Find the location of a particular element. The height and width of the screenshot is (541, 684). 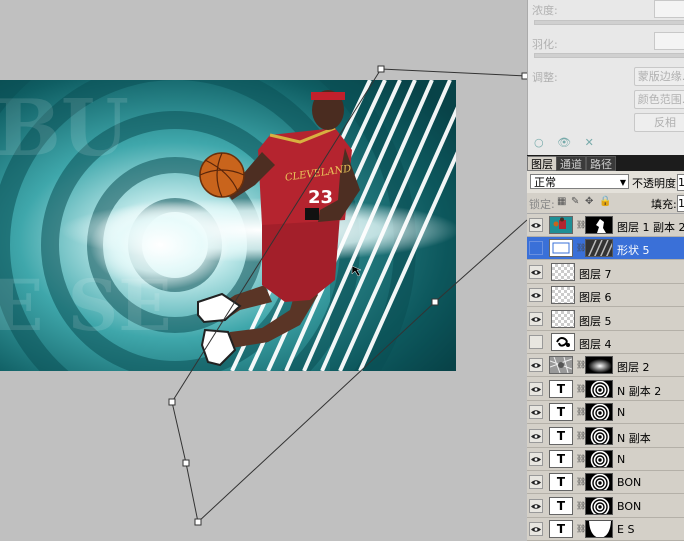

adjust-label: 调整: is located at coordinates (545, 77).